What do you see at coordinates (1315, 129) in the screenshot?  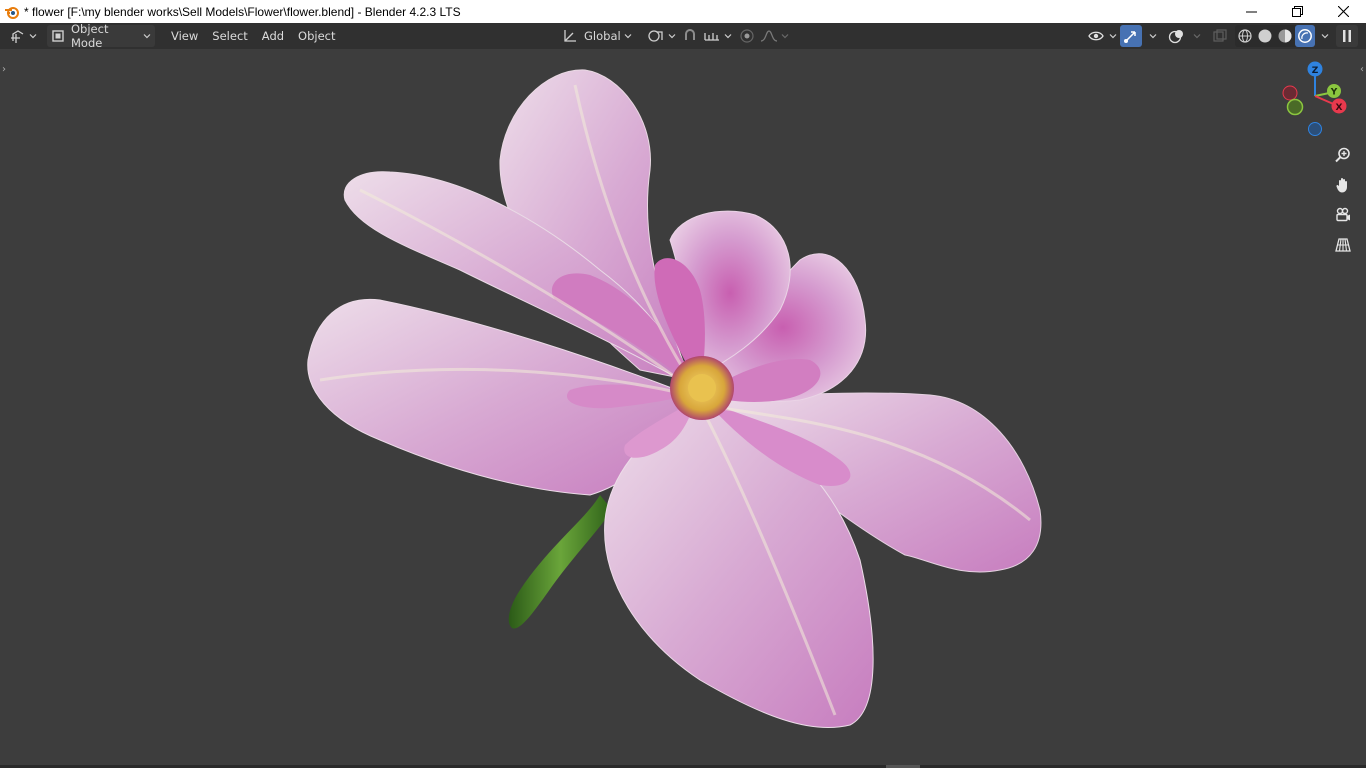 I see `axis-neg-z` at bounding box center [1315, 129].